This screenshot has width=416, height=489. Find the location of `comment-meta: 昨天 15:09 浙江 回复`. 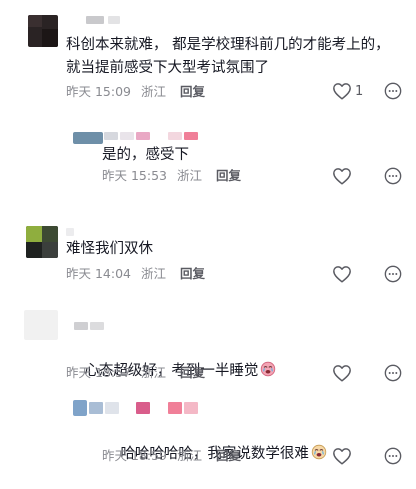

comment-meta: 昨天 15:09 浙江 回复 is located at coordinates (140, 92).